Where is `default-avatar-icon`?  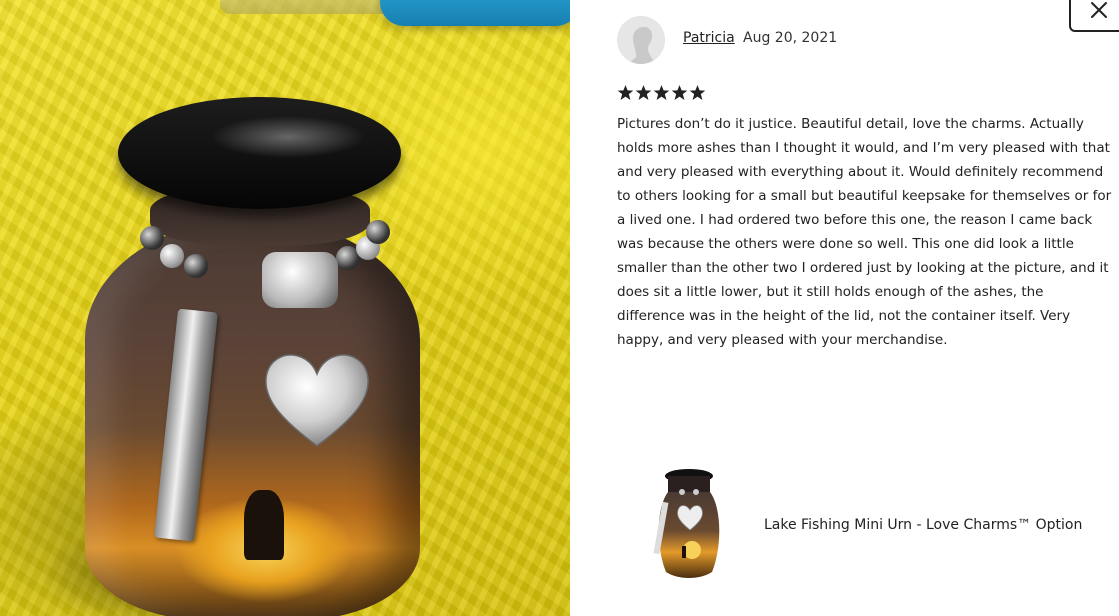
default-avatar-icon is located at coordinates (641, 40).